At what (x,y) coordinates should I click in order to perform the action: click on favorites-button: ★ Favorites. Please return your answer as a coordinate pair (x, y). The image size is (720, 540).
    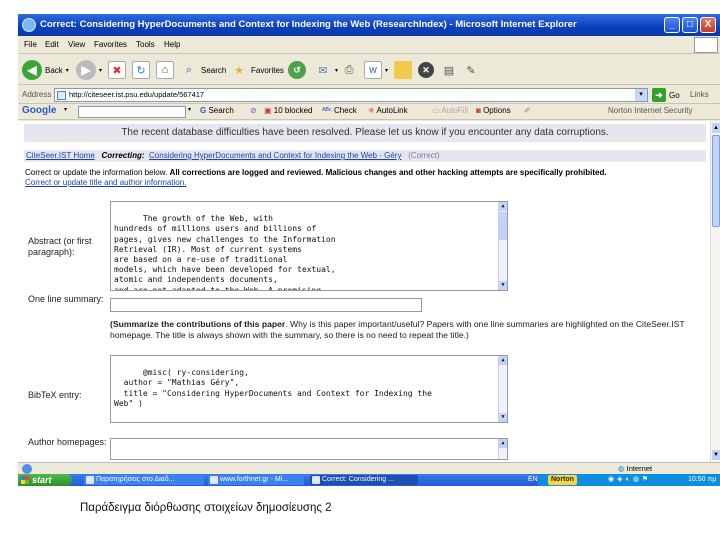
    Looking at the image, I should click on (257, 70).